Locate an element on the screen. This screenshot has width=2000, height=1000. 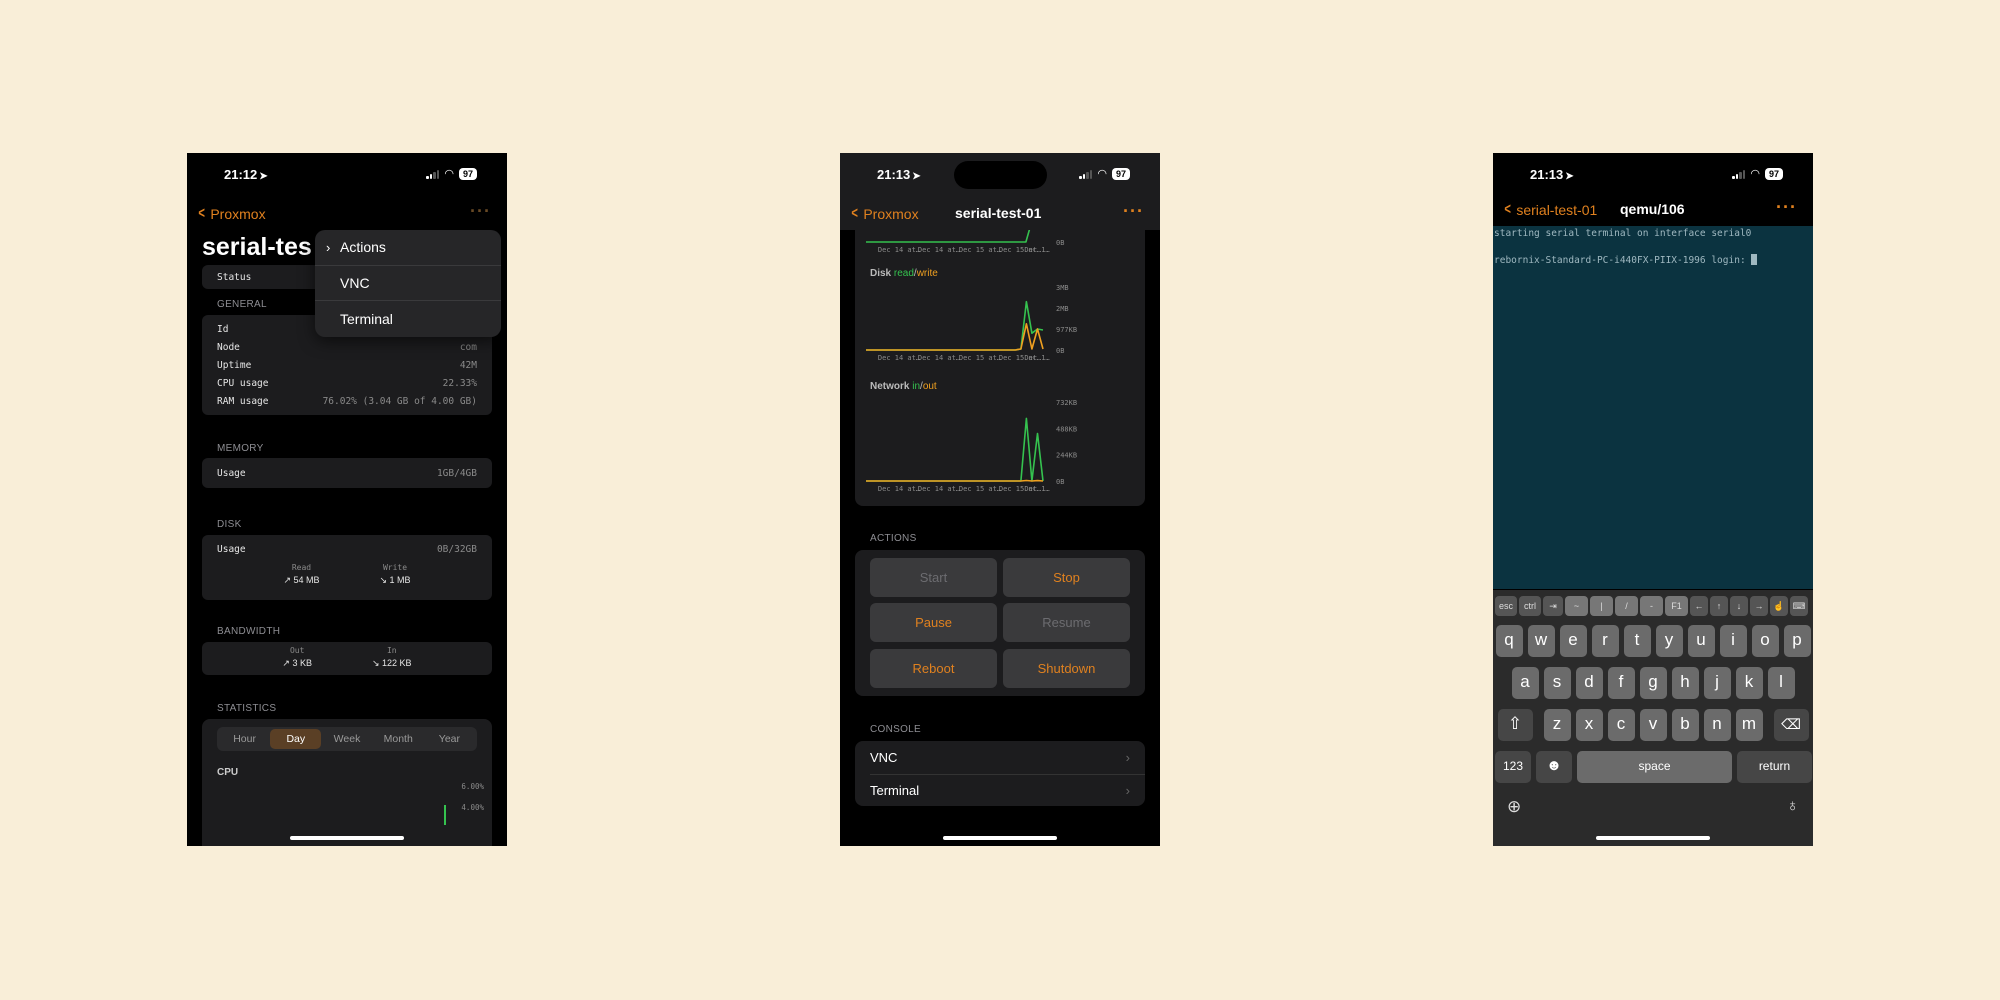
pause-button: Pause is located at coordinates (933, 622).